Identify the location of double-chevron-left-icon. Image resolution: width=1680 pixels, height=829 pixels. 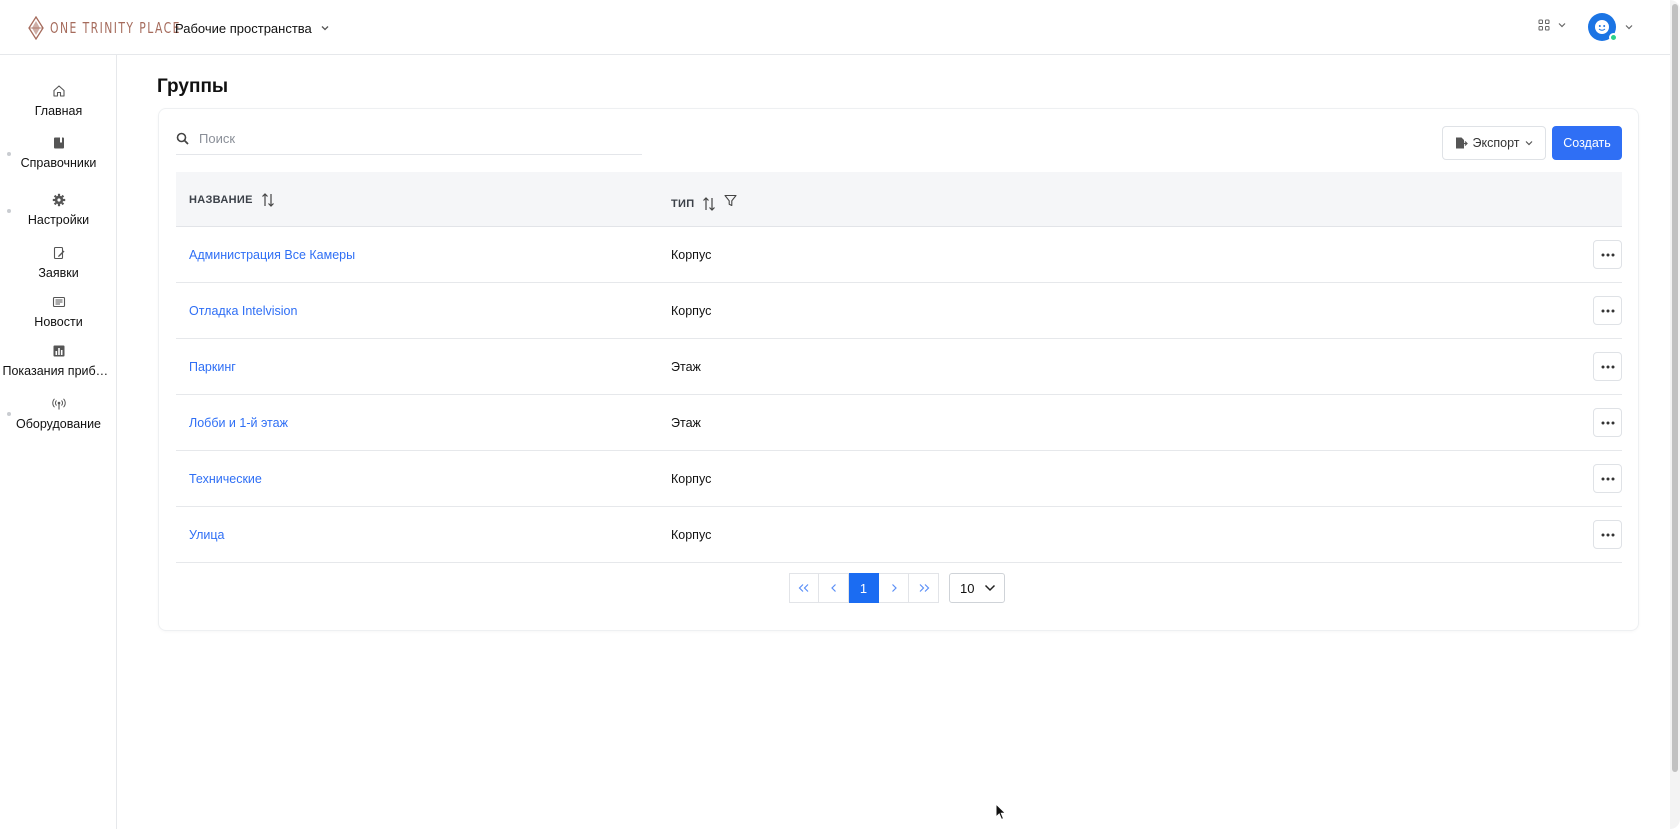
(803, 588).